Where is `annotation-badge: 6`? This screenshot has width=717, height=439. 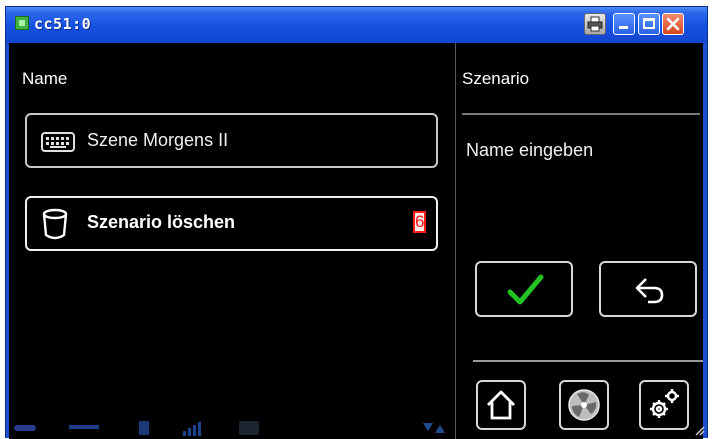
annotation-badge: 6 is located at coordinates (419, 222).